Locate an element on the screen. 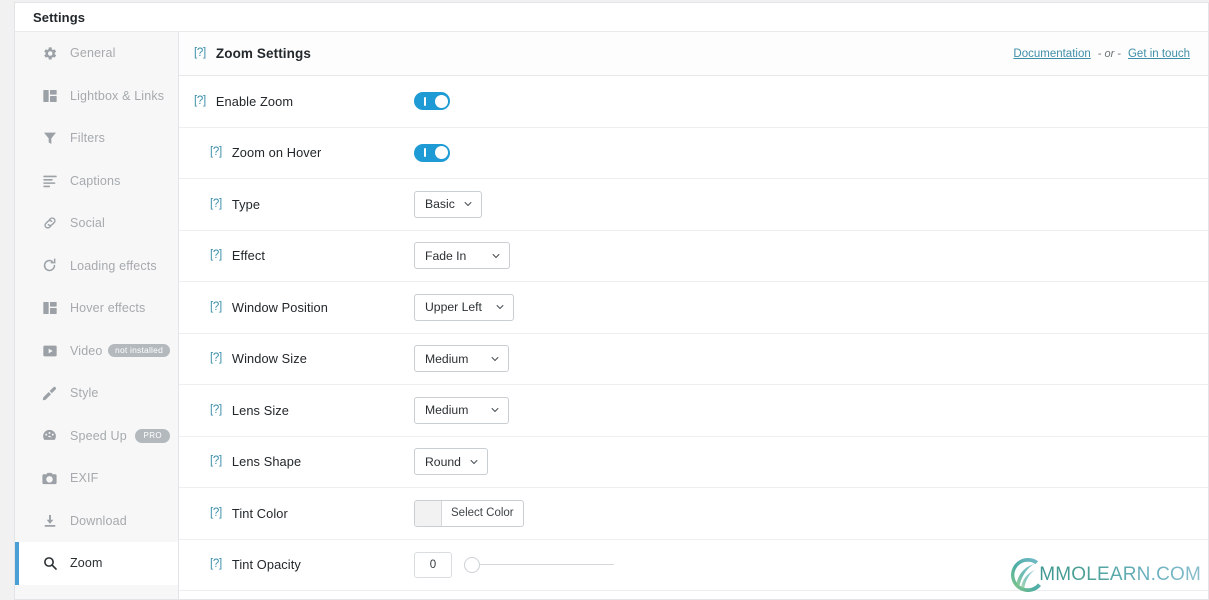 The height and width of the screenshot is (600, 1209). color-swatch is located at coordinates (428, 513).